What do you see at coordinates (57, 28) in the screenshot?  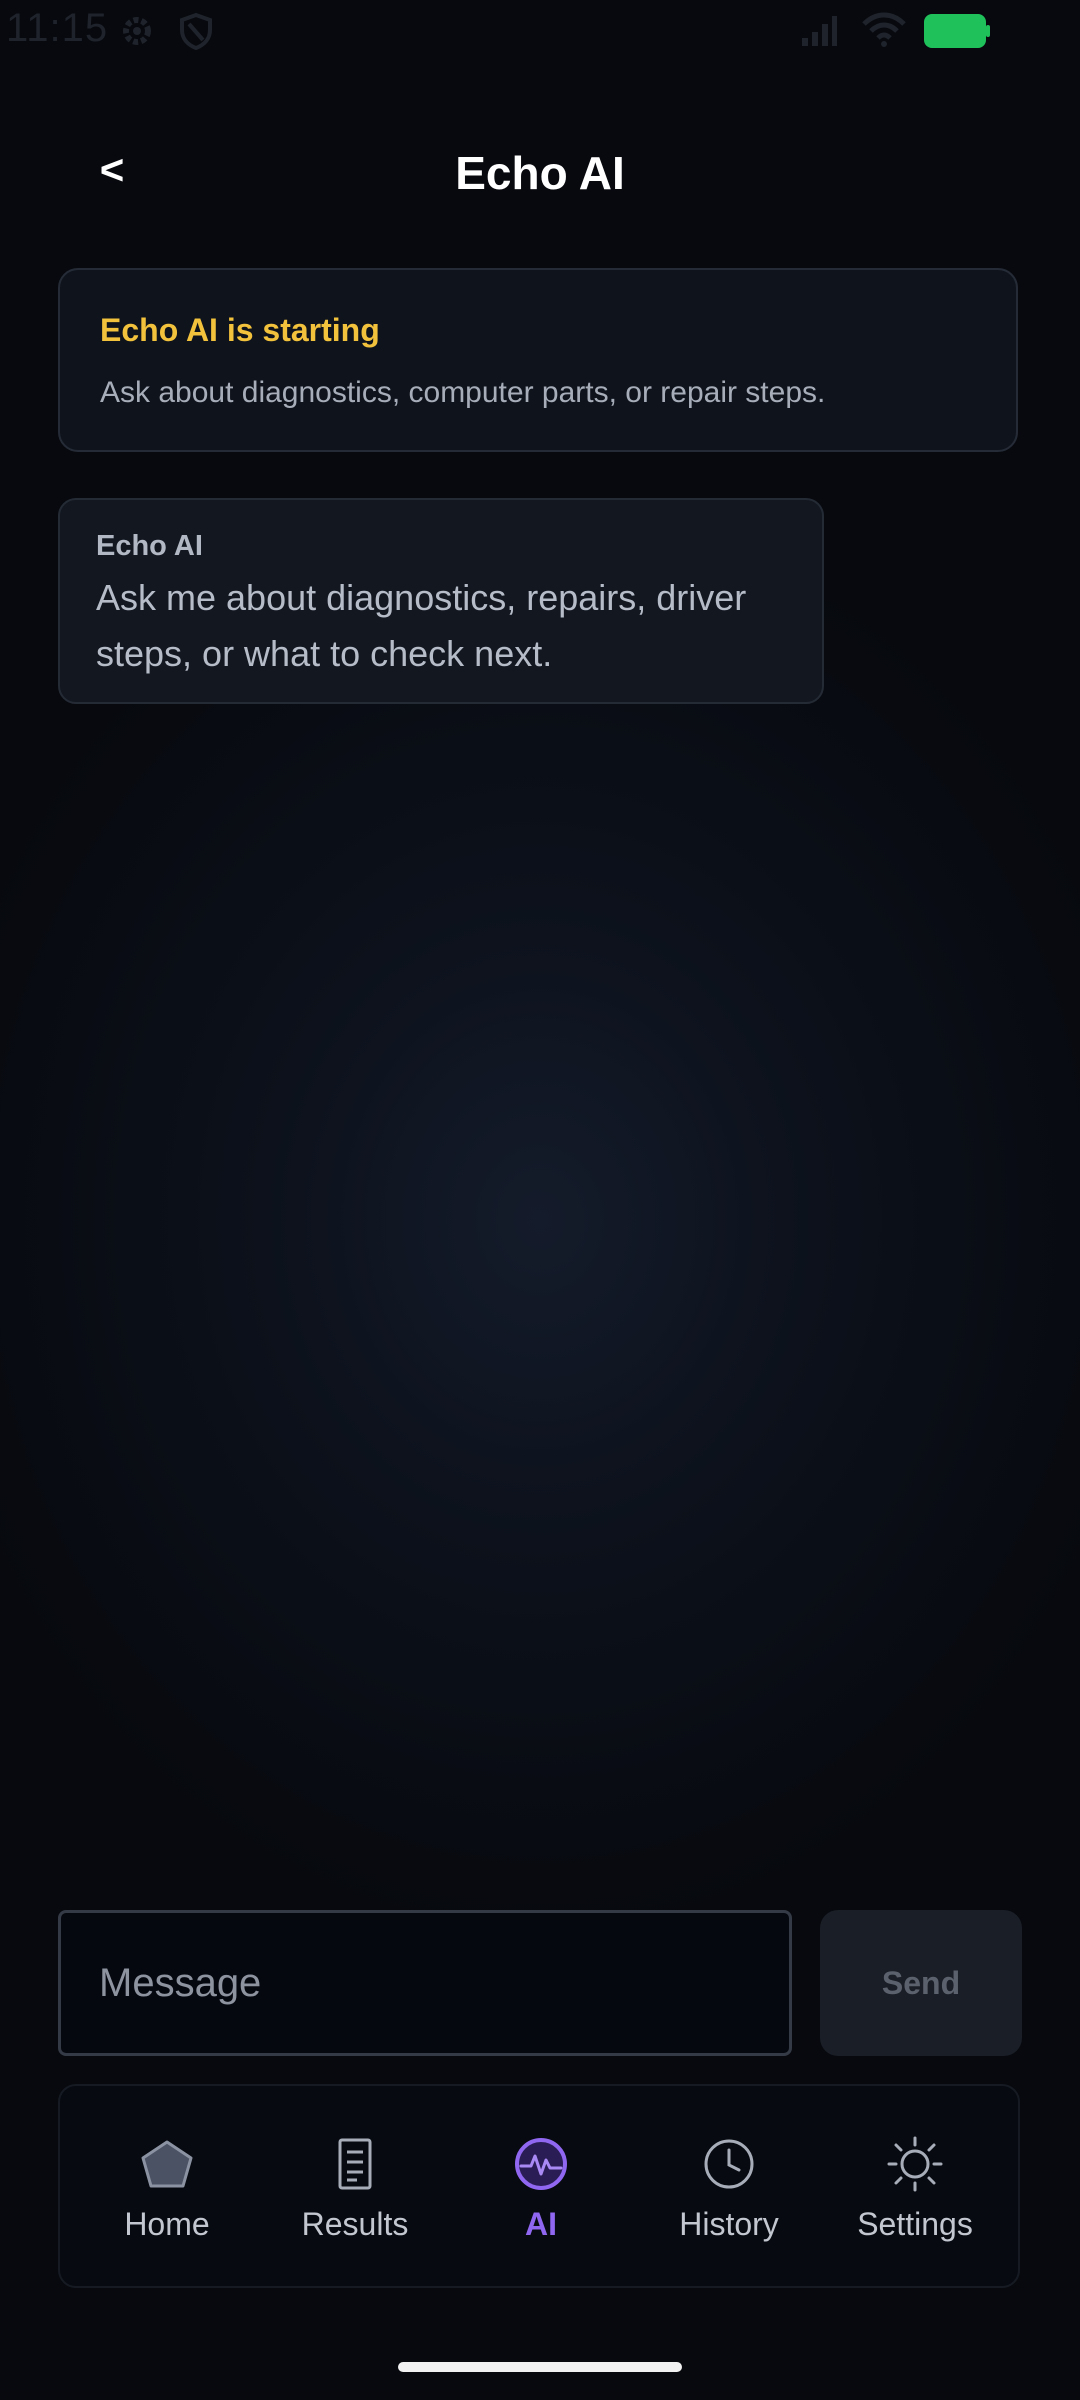 I see `status-time: 11:15` at bounding box center [57, 28].